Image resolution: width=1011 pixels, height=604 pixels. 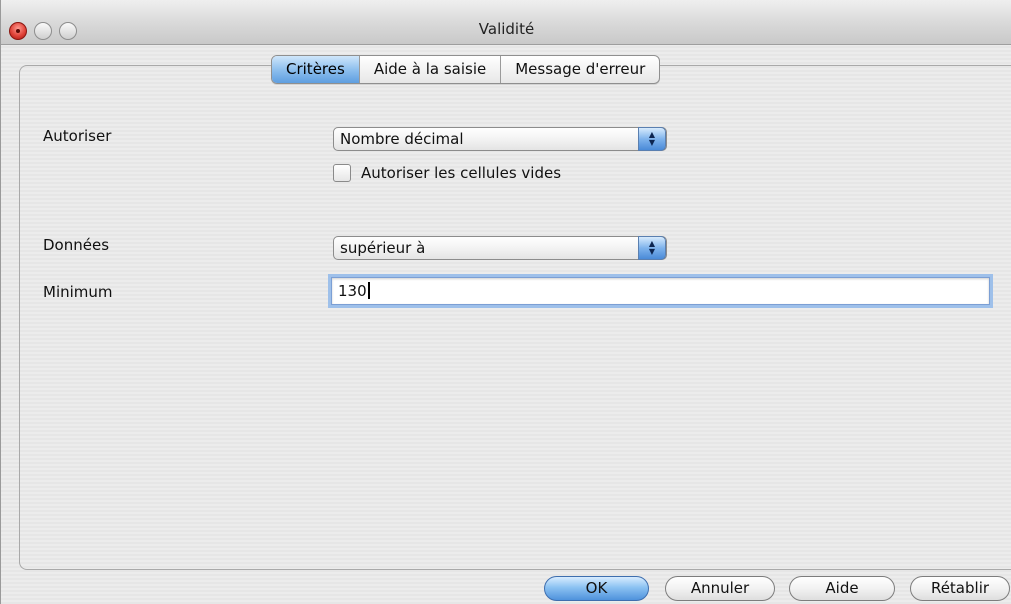 I want to click on window-title: Validité, so click(x=506, y=29).